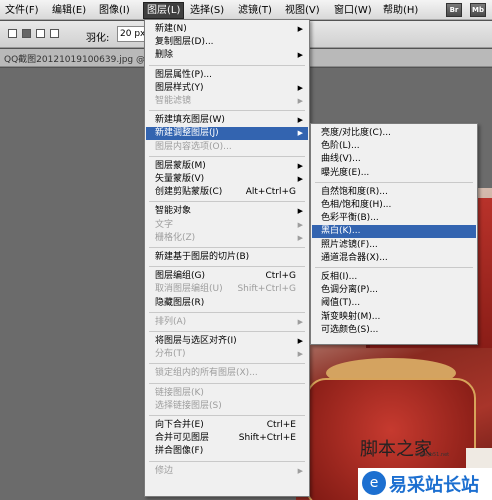 The height and width of the screenshot is (500, 492). What do you see at coordinates (353, 10) in the screenshot?
I see `menu-window: 窗口(W)` at bounding box center [353, 10].